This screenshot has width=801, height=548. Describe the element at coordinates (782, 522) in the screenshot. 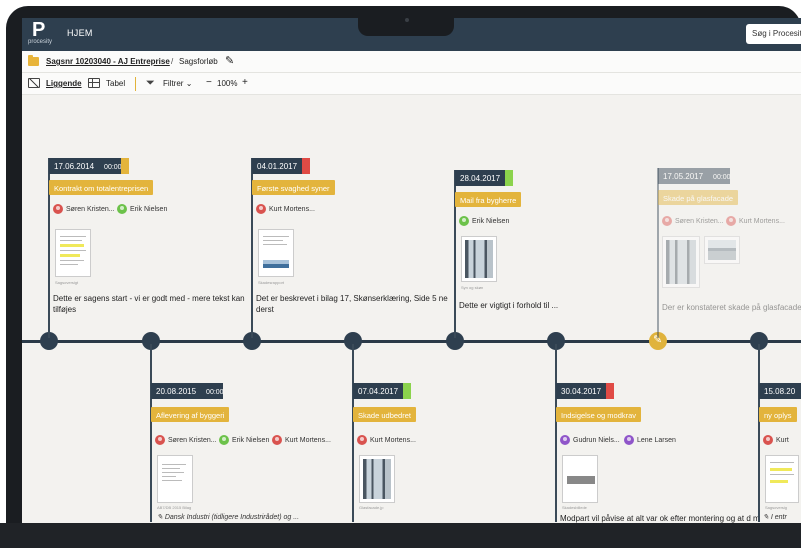

I see `event-description: Se nu` at that location.